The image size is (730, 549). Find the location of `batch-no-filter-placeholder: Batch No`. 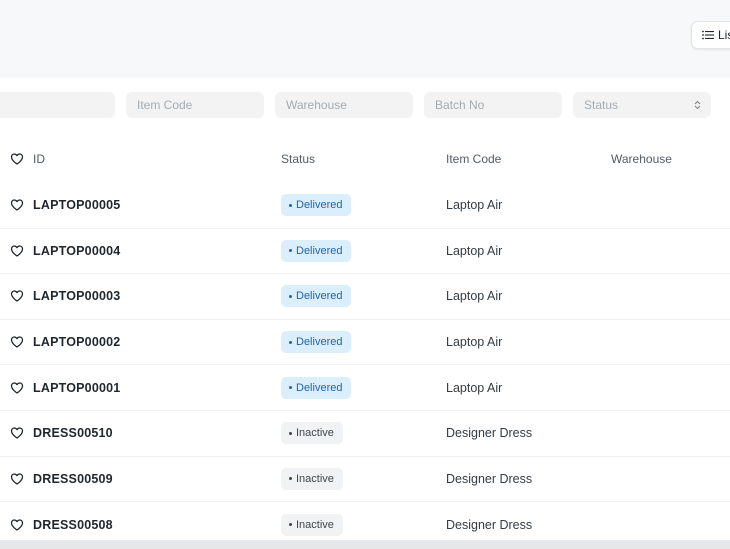

batch-no-filter-placeholder: Batch No is located at coordinates (460, 105).